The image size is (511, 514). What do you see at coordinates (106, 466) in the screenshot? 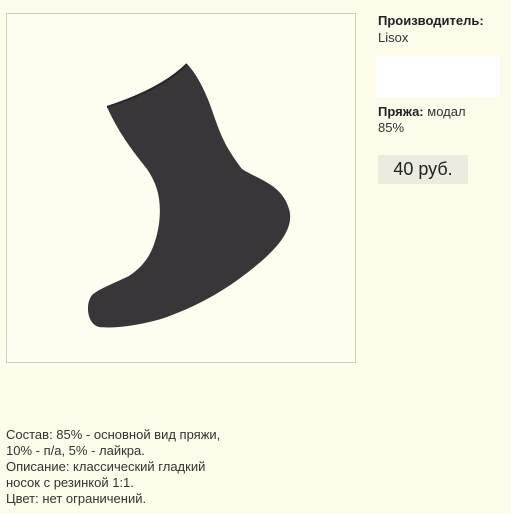
I see `description-line: Описание: классический гладкий` at bounding box center [106, 466].